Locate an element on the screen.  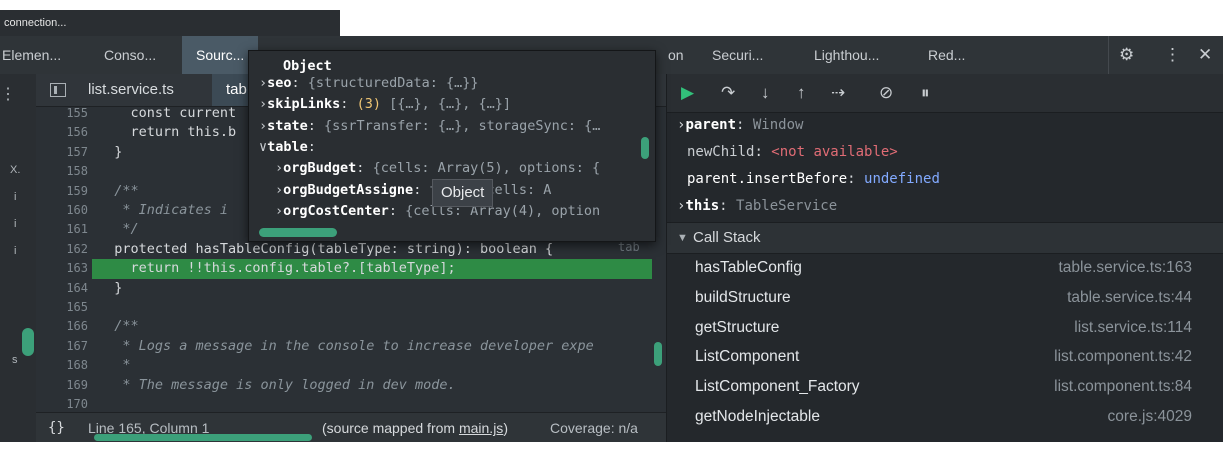
gear-icon: ⚙ is located at coordinates (1121, 55).